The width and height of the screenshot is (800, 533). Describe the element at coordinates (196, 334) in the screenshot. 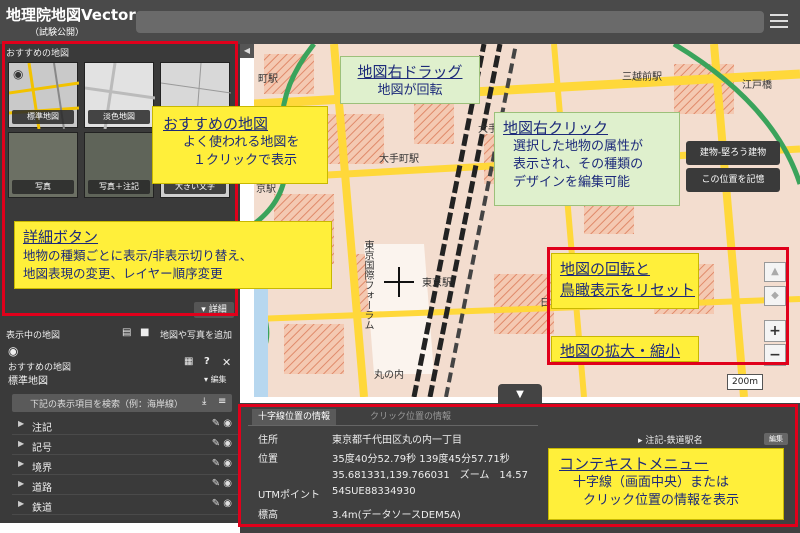

I see `add-map-link: 地図や写真を追加` at that location.